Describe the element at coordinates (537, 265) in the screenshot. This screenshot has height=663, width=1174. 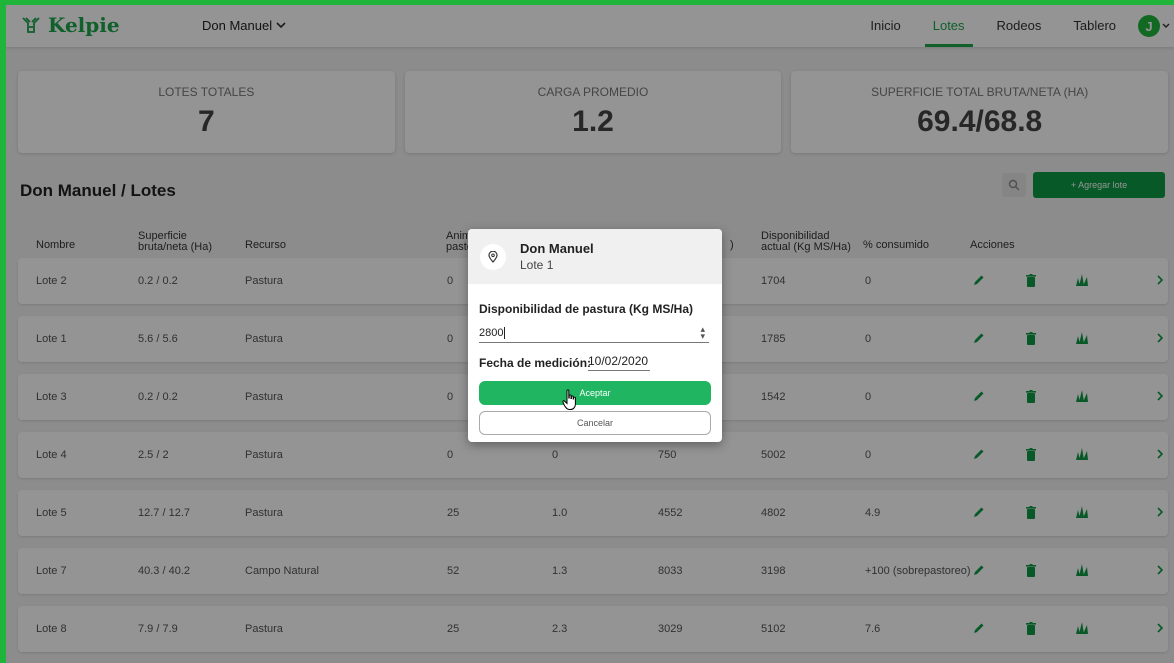
I see `modal-subtitle: Lote 1` at that location.